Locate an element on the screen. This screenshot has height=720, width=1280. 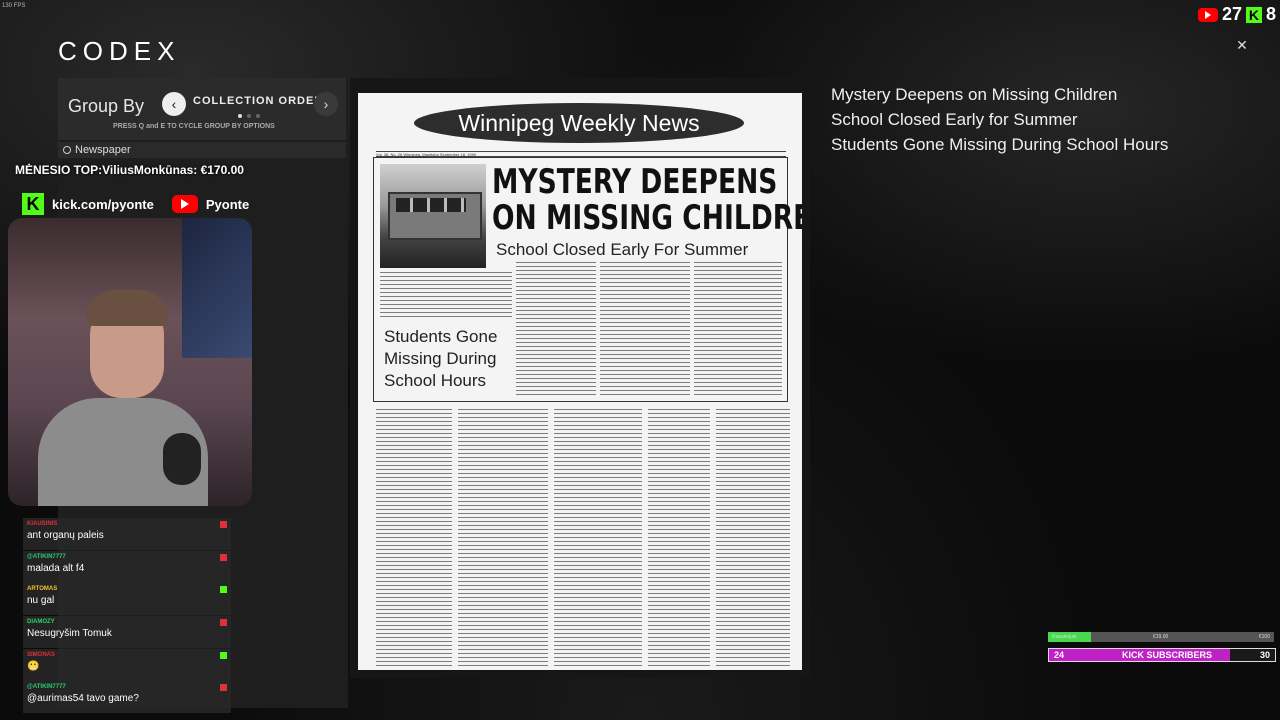
codex-item-label: Newspaper is located at coordinates (103, 150).